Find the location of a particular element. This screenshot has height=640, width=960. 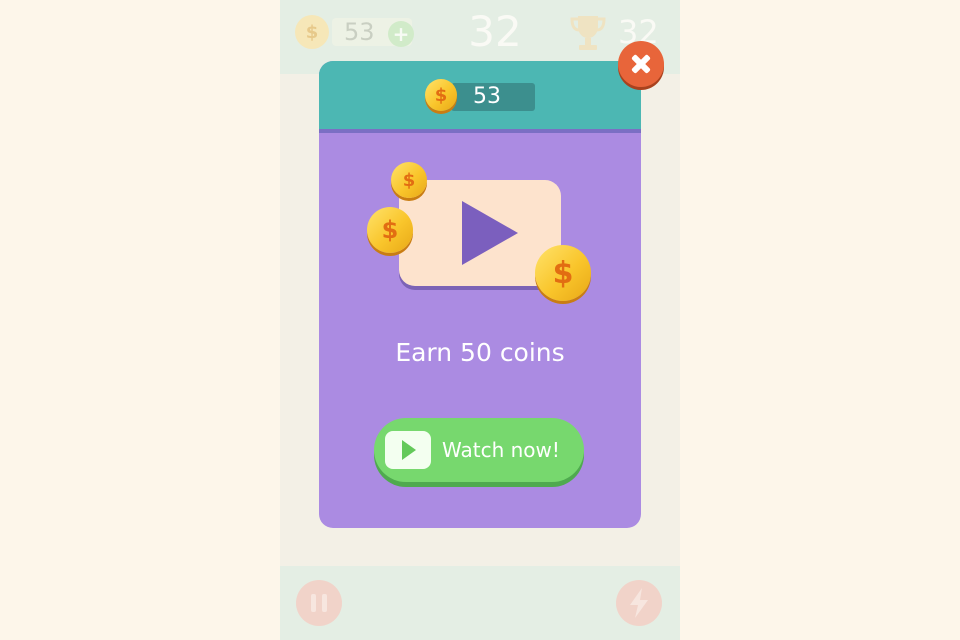

reward-description: Earn 50 coins is located at coordinates (480, 352).